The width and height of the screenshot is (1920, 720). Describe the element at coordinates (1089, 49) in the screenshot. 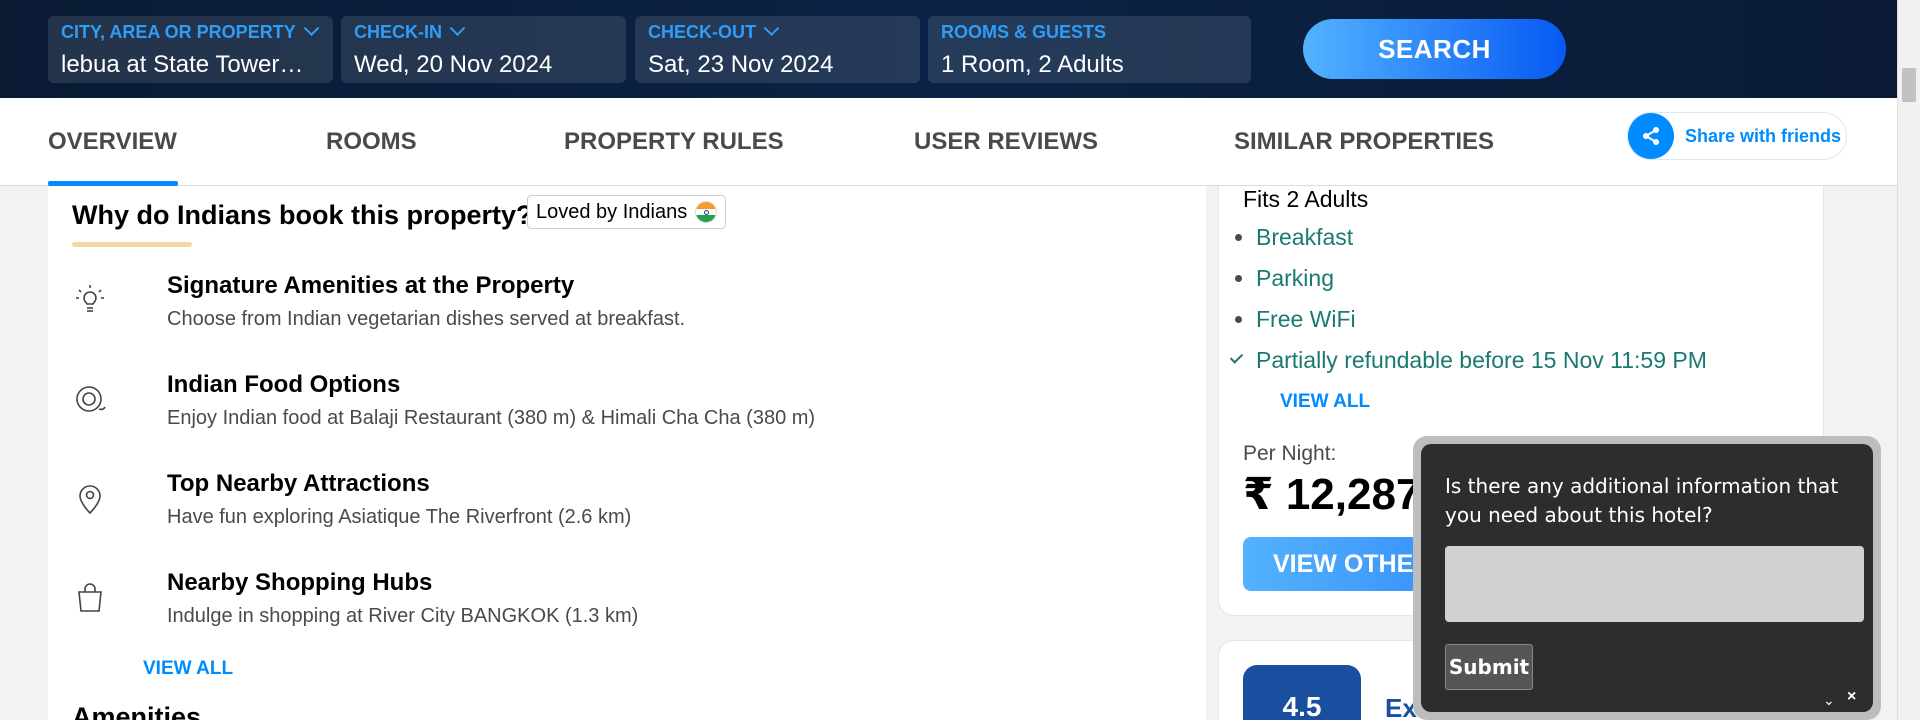

I see `guests-field: ROOMS & GUESTS 1 Room, 2 Adults` at that location.